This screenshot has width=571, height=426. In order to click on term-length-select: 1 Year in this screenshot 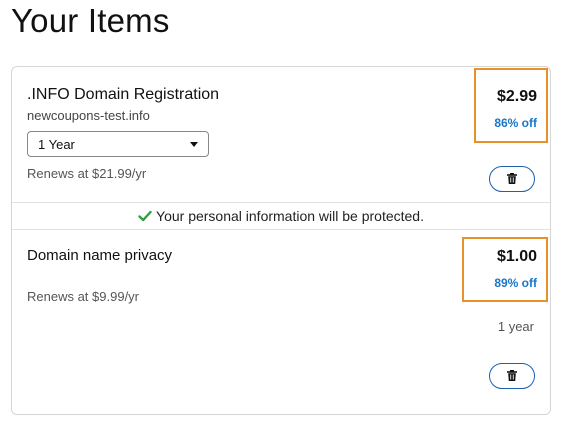, I will do `click(118, 144)`.